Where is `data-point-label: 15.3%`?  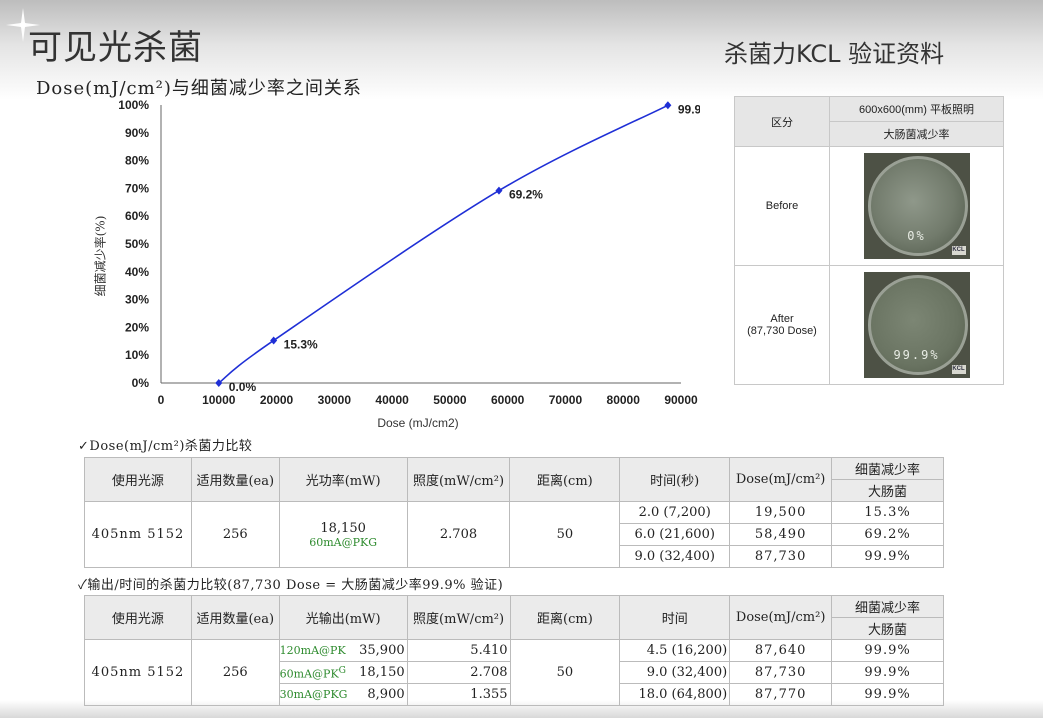 data-point-label: 15.3% is located at coordinates (301, 344).